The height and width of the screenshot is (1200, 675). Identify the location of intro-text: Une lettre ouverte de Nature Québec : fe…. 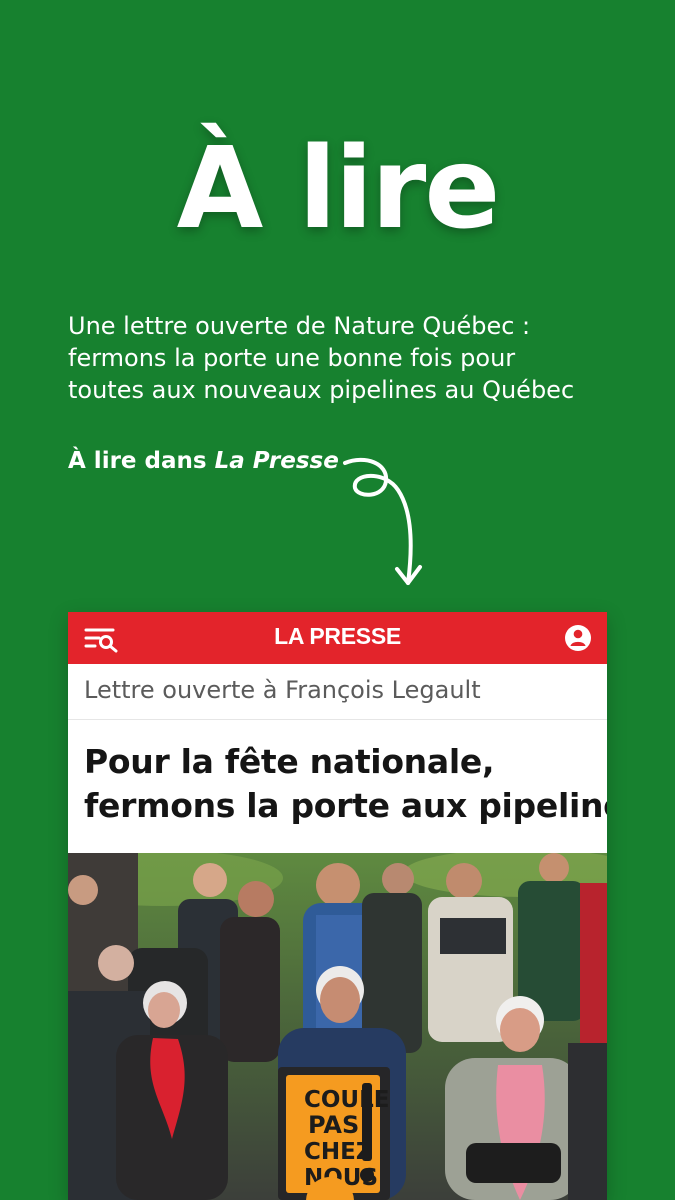
(348, 358).